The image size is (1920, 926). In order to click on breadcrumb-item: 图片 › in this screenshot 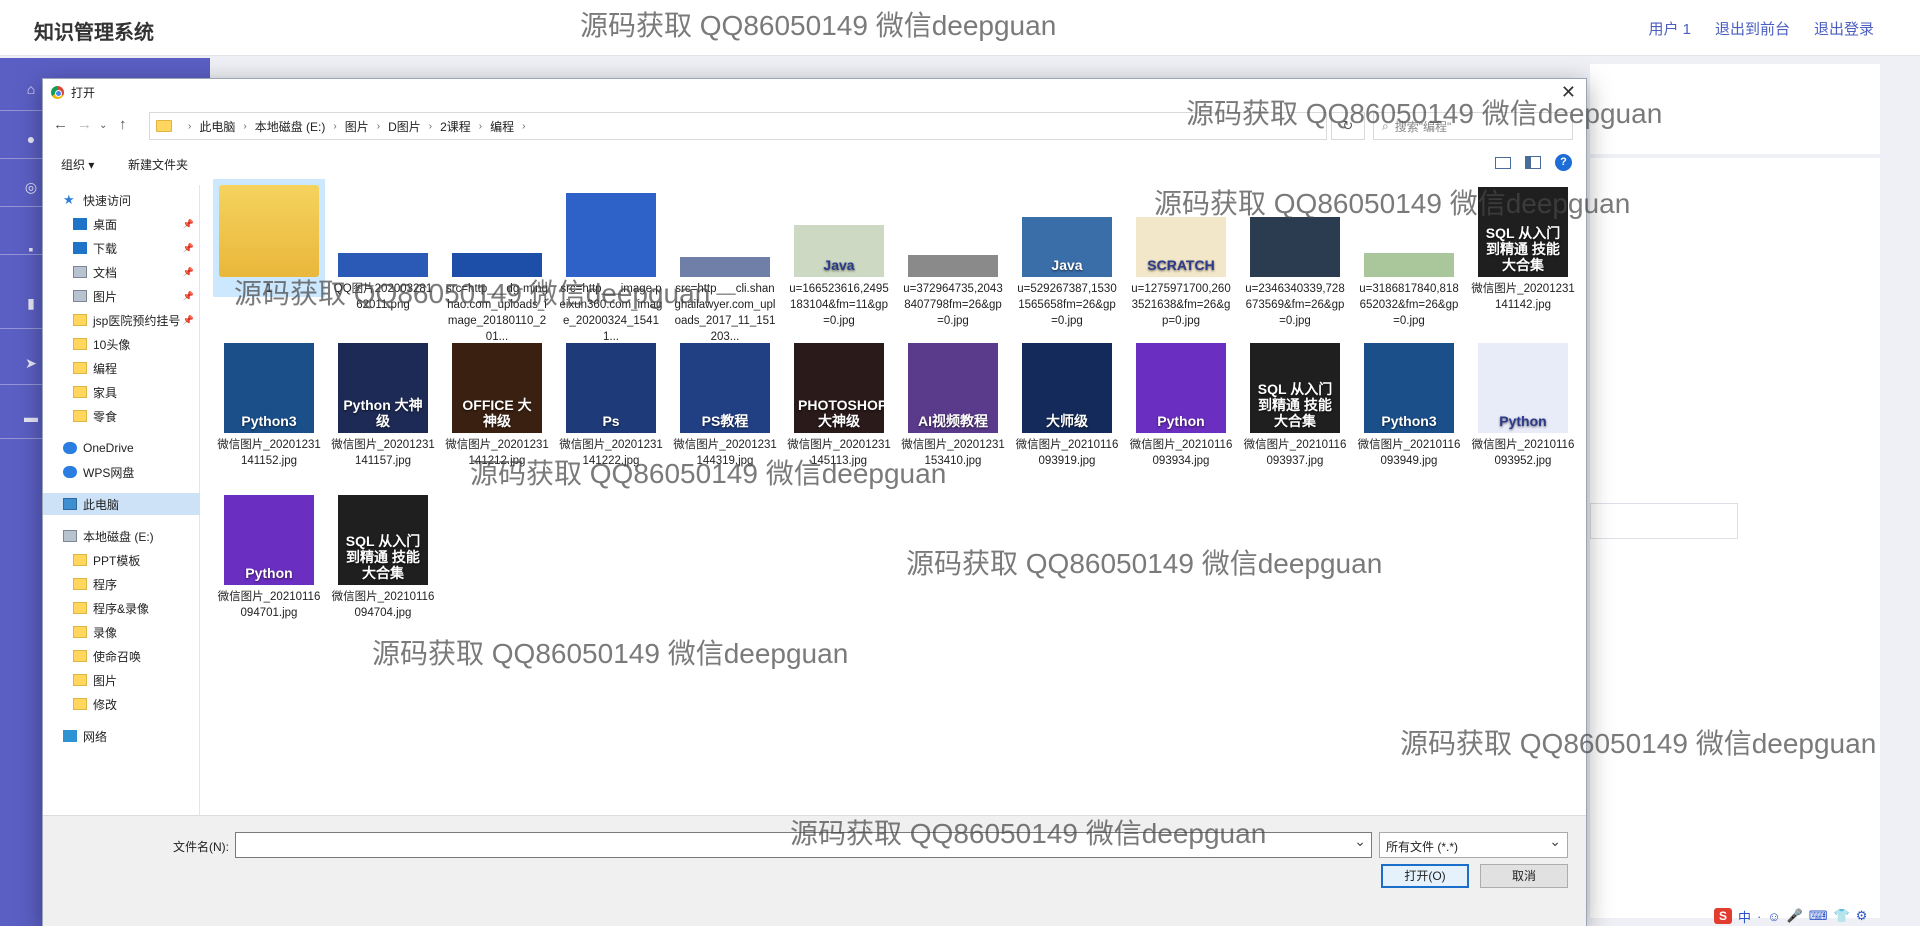, I will do `click(362, 126)`.